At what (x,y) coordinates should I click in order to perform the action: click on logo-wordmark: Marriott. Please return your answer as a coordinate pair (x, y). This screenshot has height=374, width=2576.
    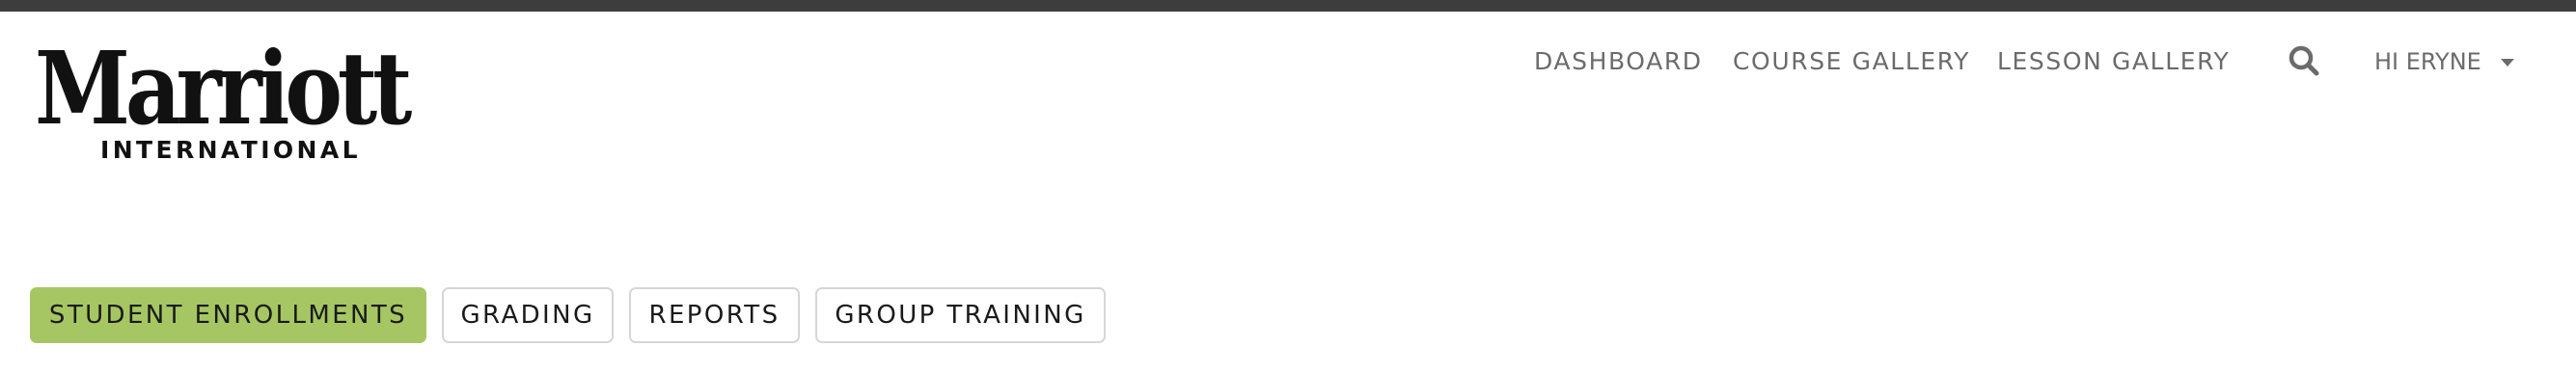
    Looking at the image, I should click on (223, 88).